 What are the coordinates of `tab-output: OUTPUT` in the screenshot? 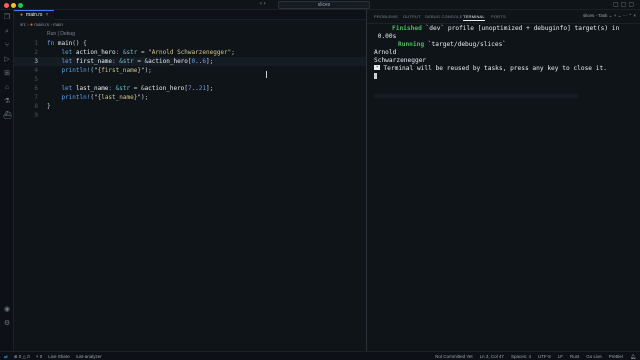 It's located at (412, 16).